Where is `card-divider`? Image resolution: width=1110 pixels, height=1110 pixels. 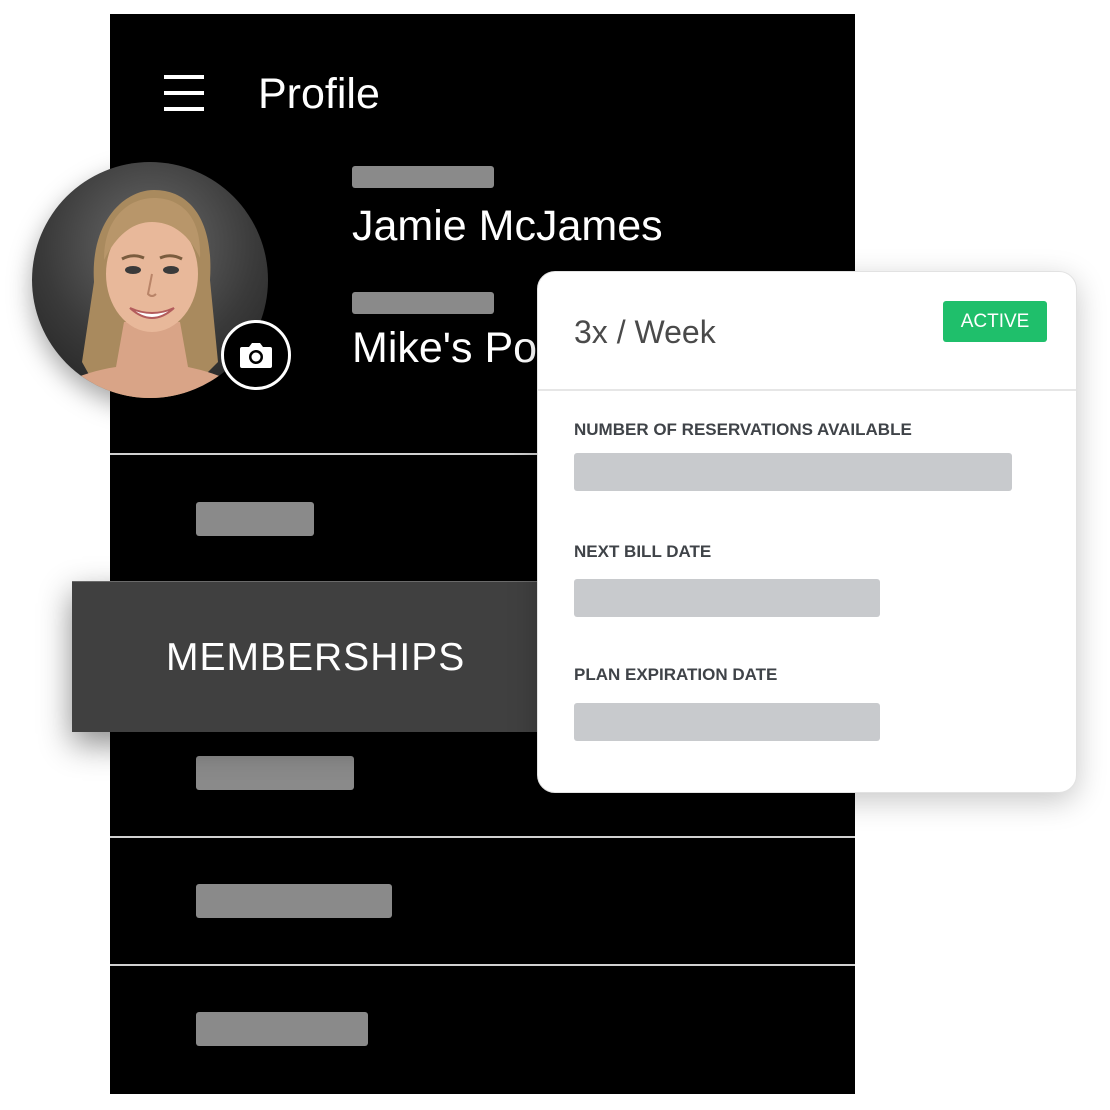 card-divider is located at coordinates (807, 390).